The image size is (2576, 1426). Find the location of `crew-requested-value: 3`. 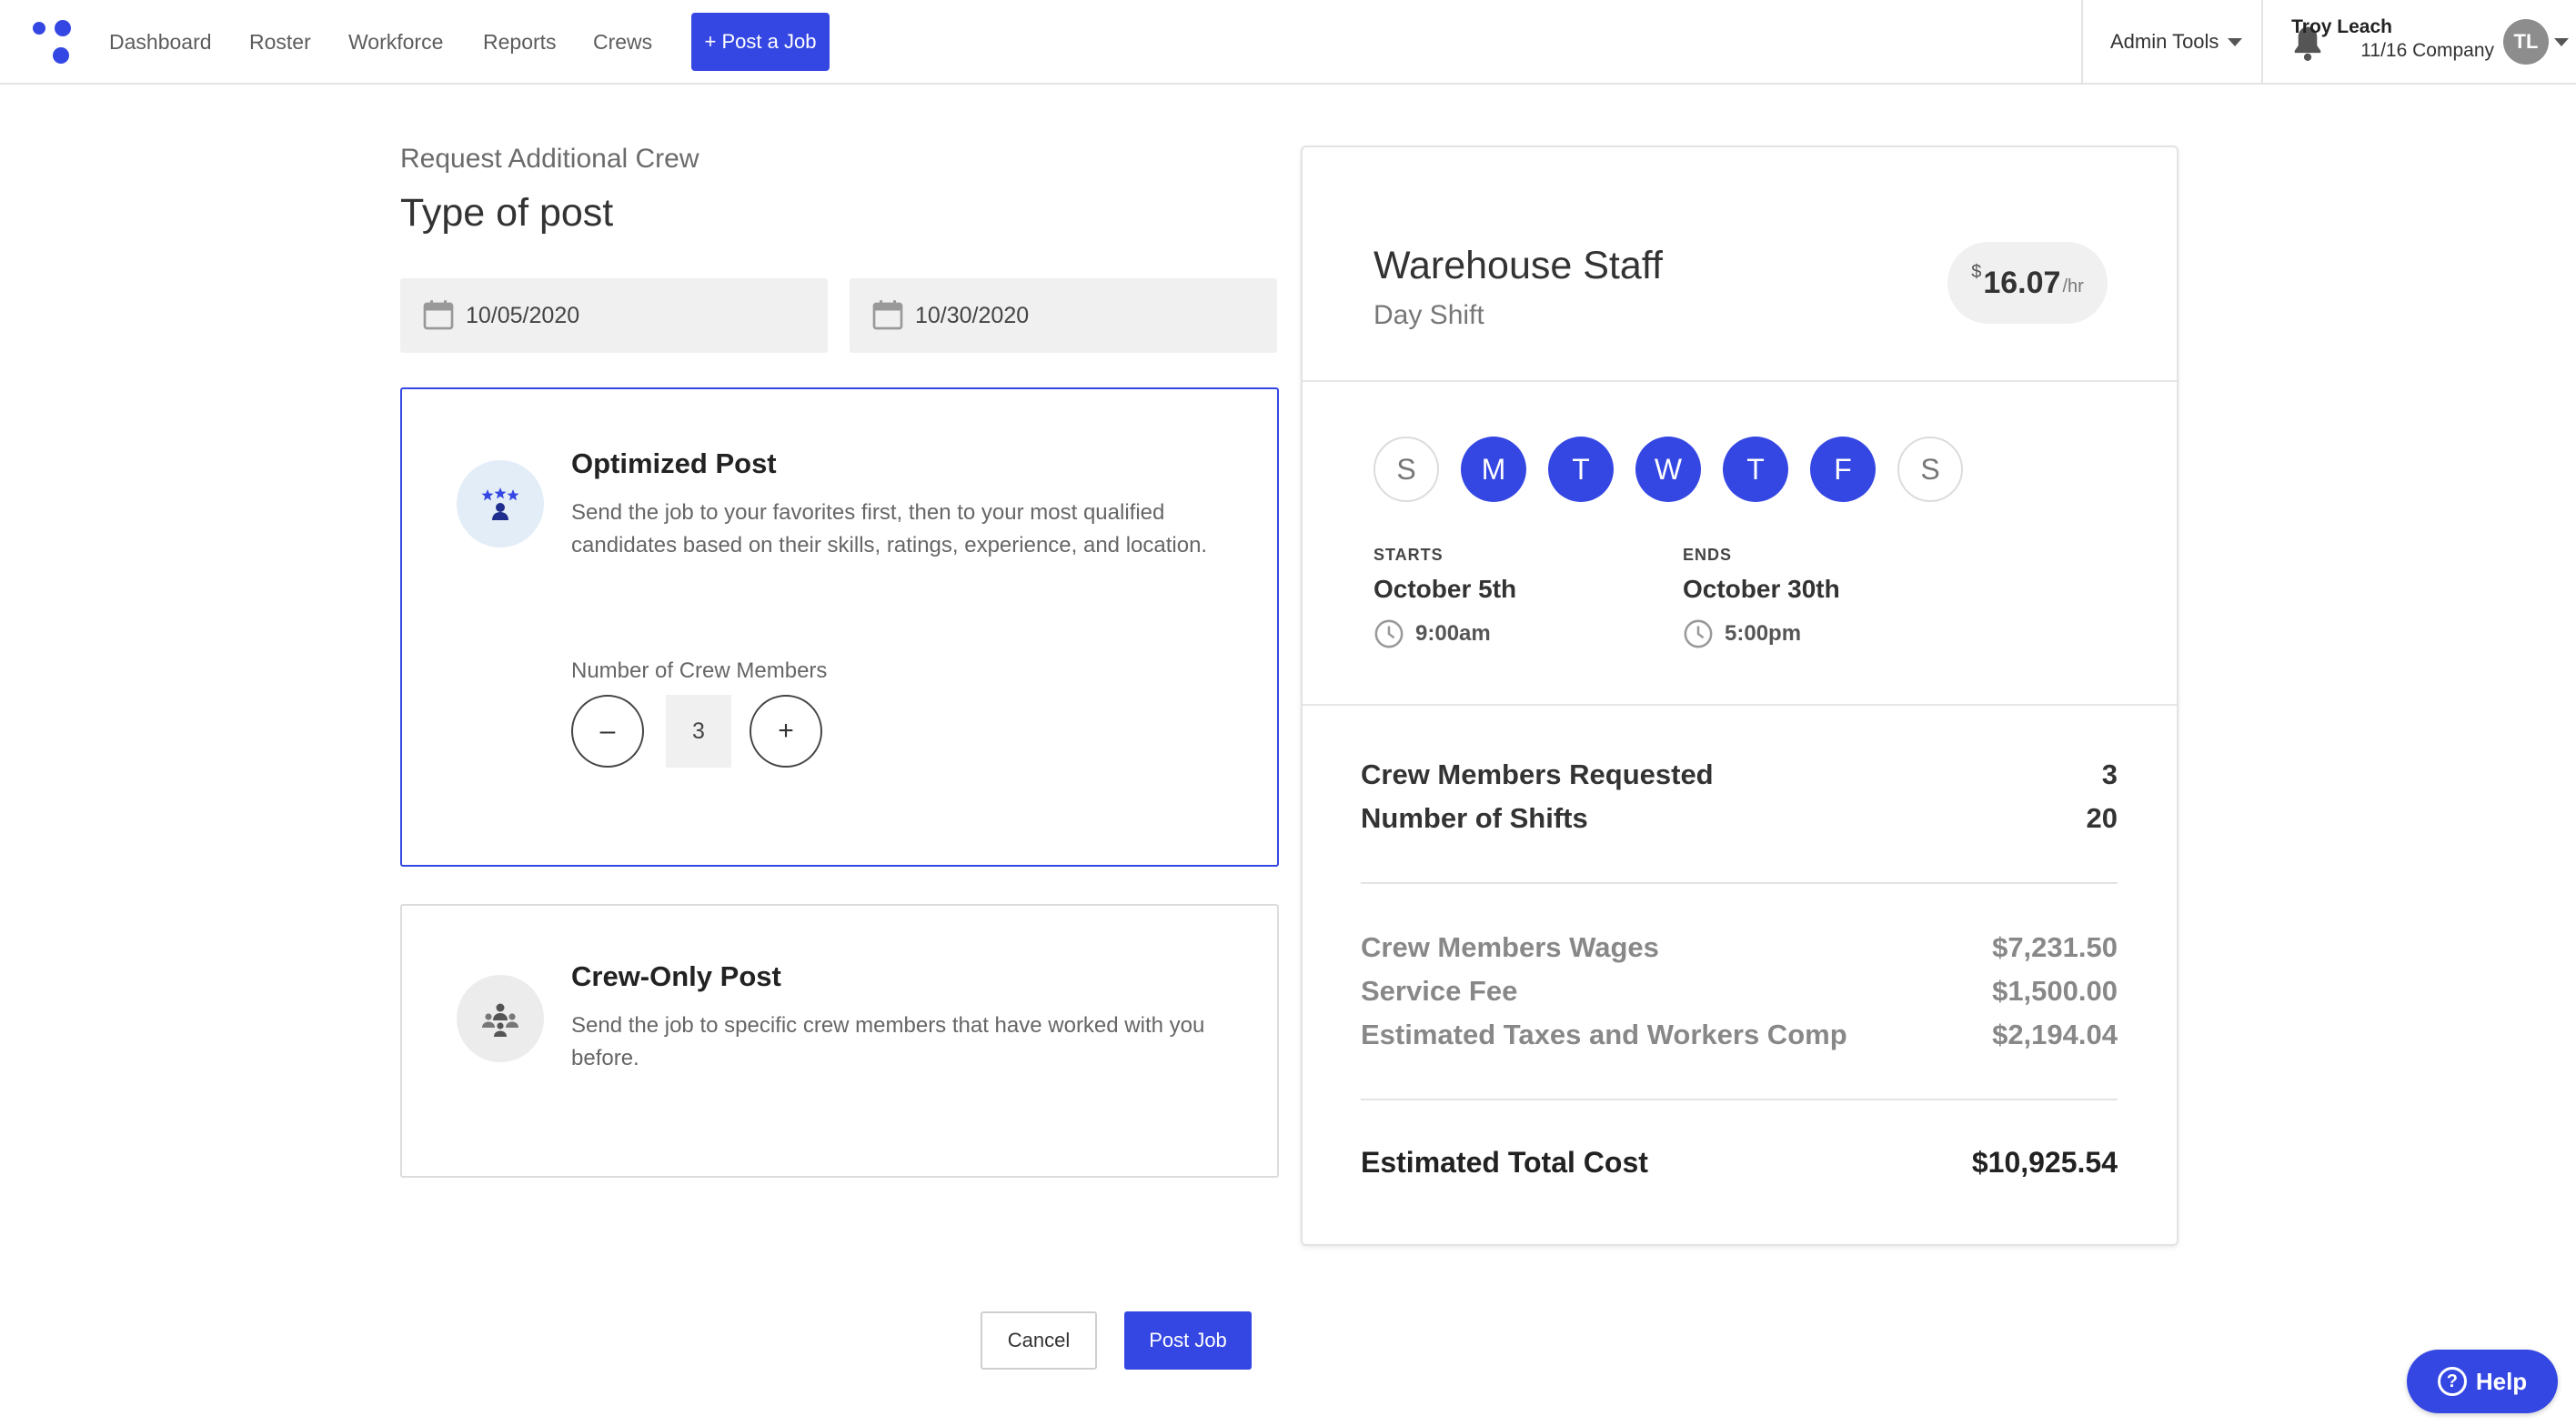

crew-requested-value: 3 is located at coordinates (2109, 774).